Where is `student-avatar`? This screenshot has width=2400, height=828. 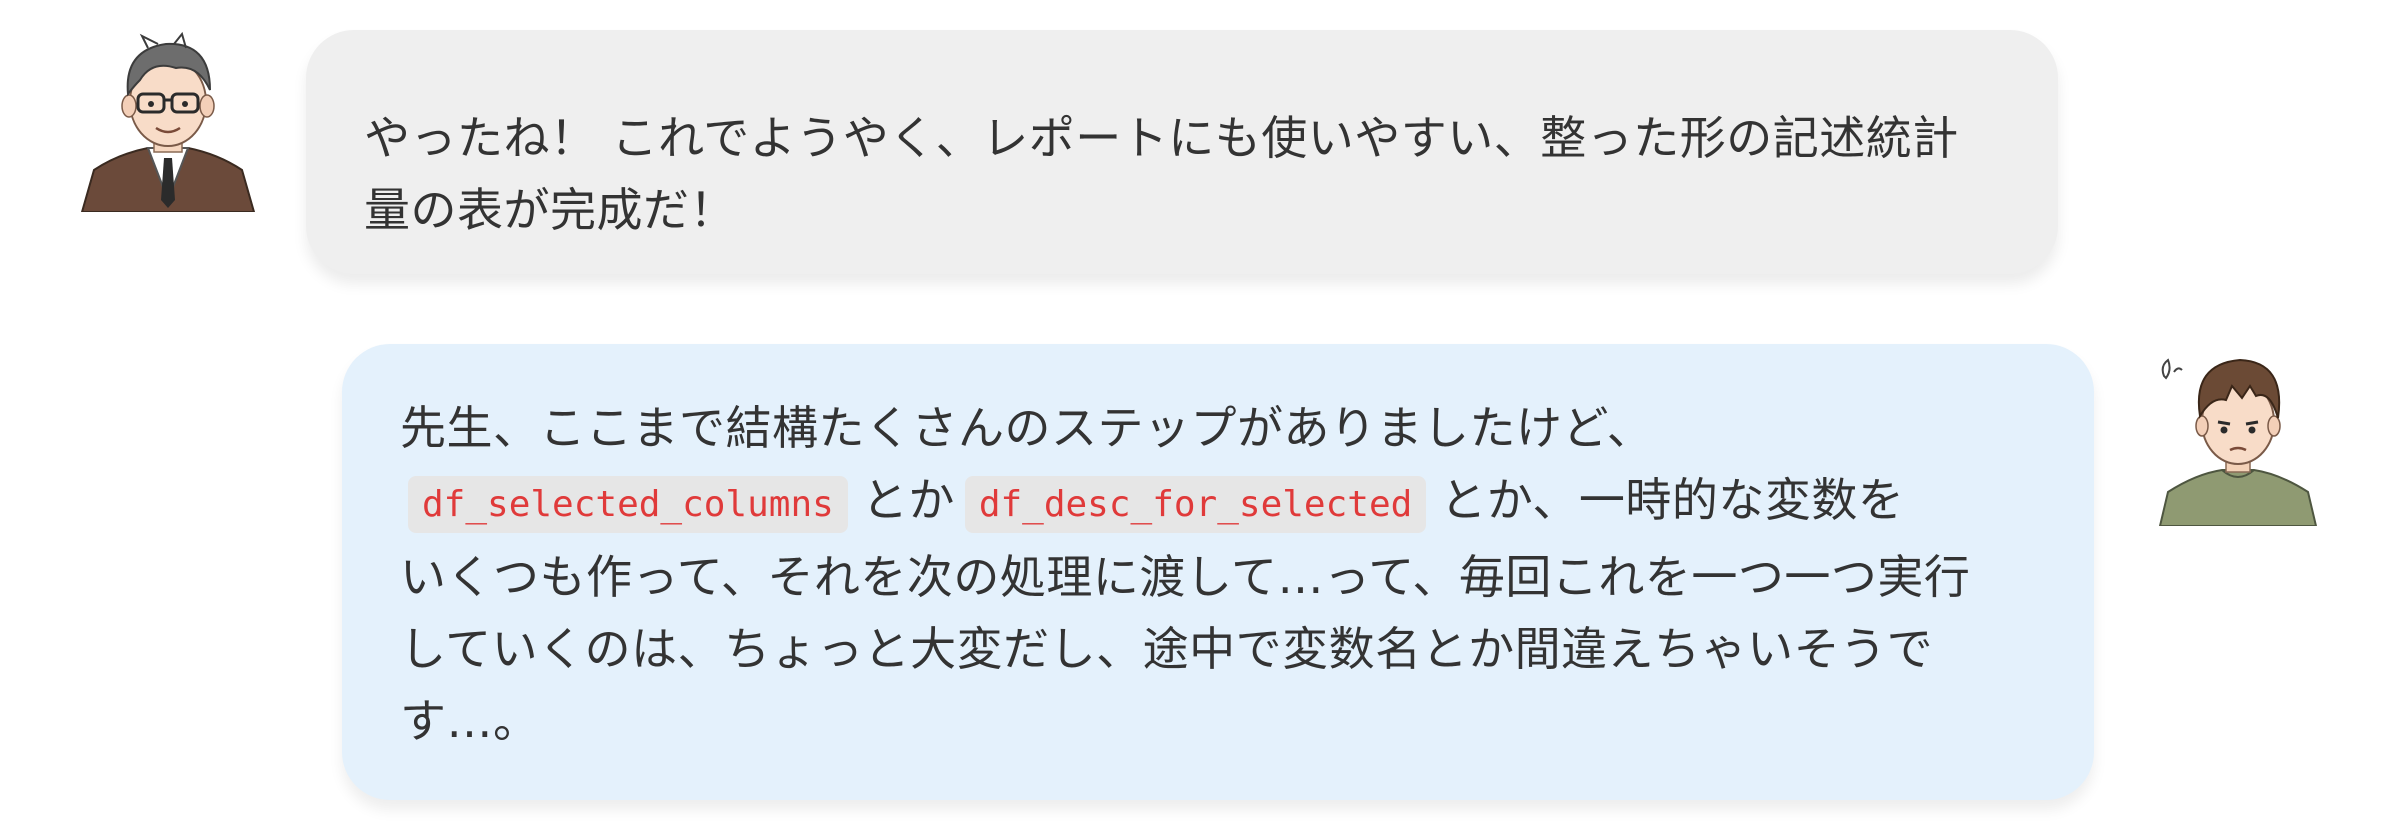 student-avatar is located at coordinates (2238, 436).